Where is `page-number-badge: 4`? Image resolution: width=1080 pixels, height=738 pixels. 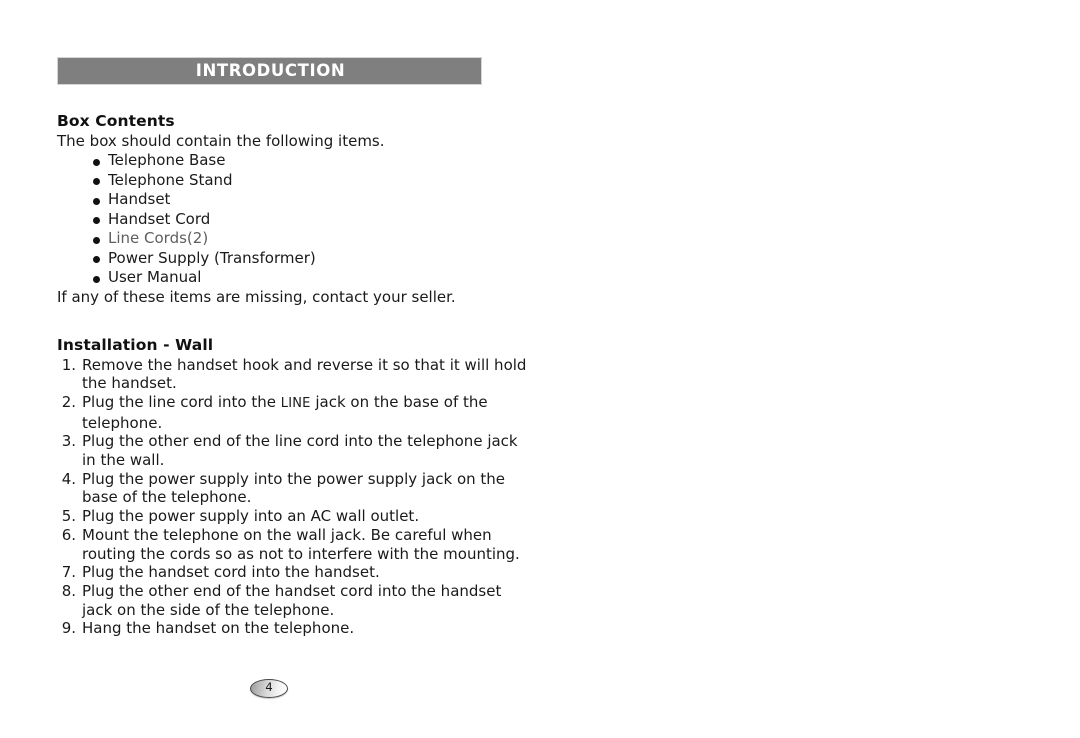
page-number-badge: 4 is located at coordinates (269, 688).